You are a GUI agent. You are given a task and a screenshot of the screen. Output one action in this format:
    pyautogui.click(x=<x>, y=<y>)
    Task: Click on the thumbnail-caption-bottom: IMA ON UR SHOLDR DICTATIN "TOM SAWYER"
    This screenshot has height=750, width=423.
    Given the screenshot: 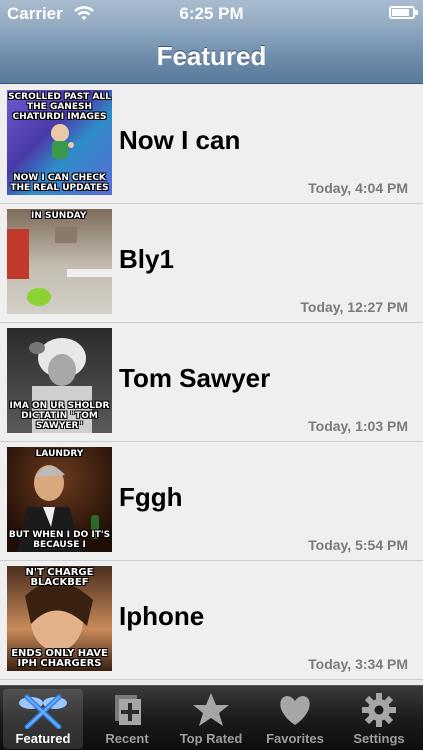 What is the action you would take?
    pyautogui.click(x=59, y=416)
    